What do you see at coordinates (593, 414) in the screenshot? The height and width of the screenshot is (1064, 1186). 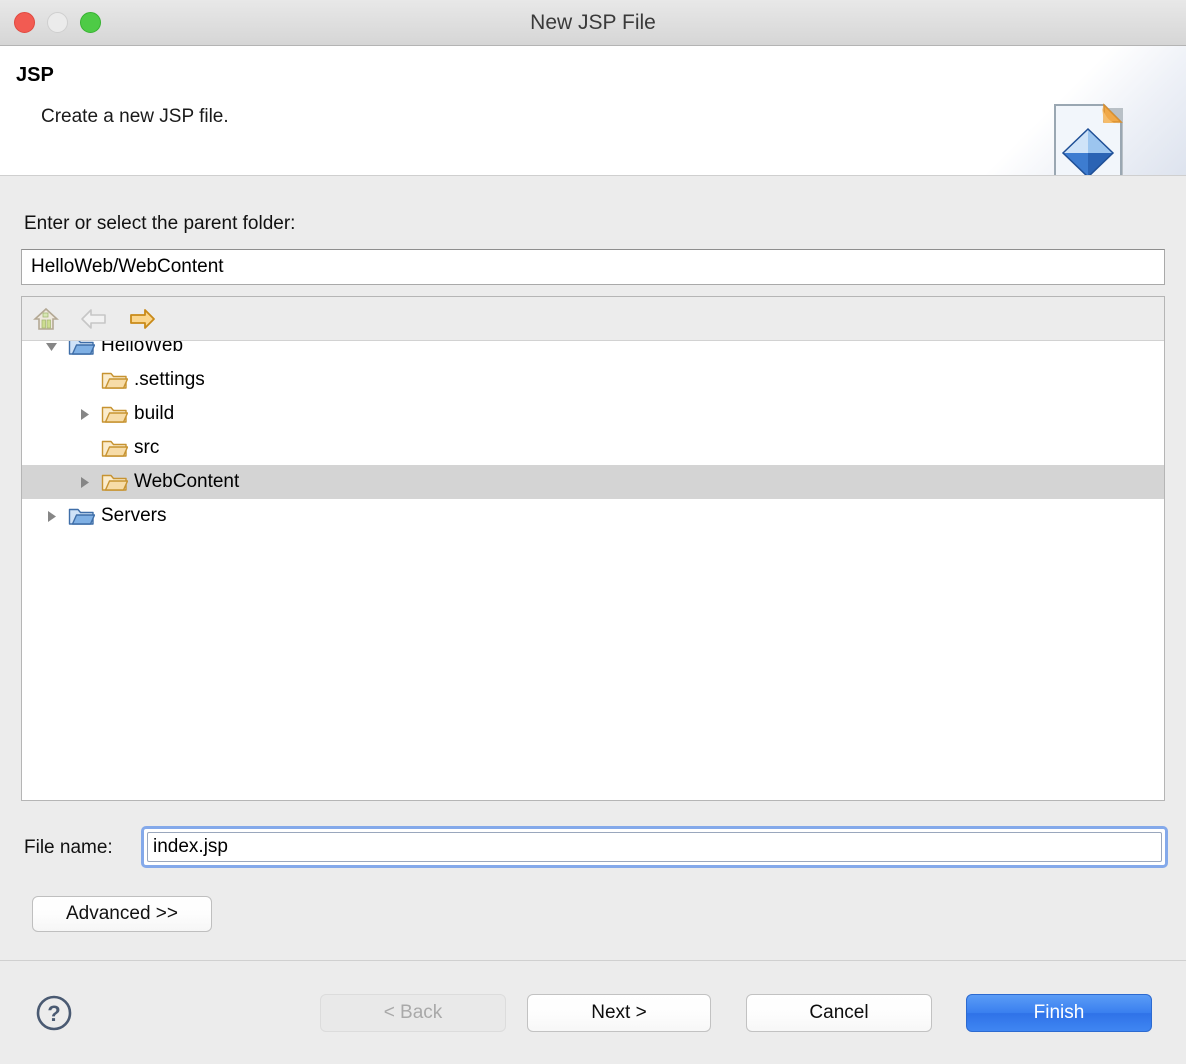 I see `tree-item-build: build` at bounding box center [593, 414].